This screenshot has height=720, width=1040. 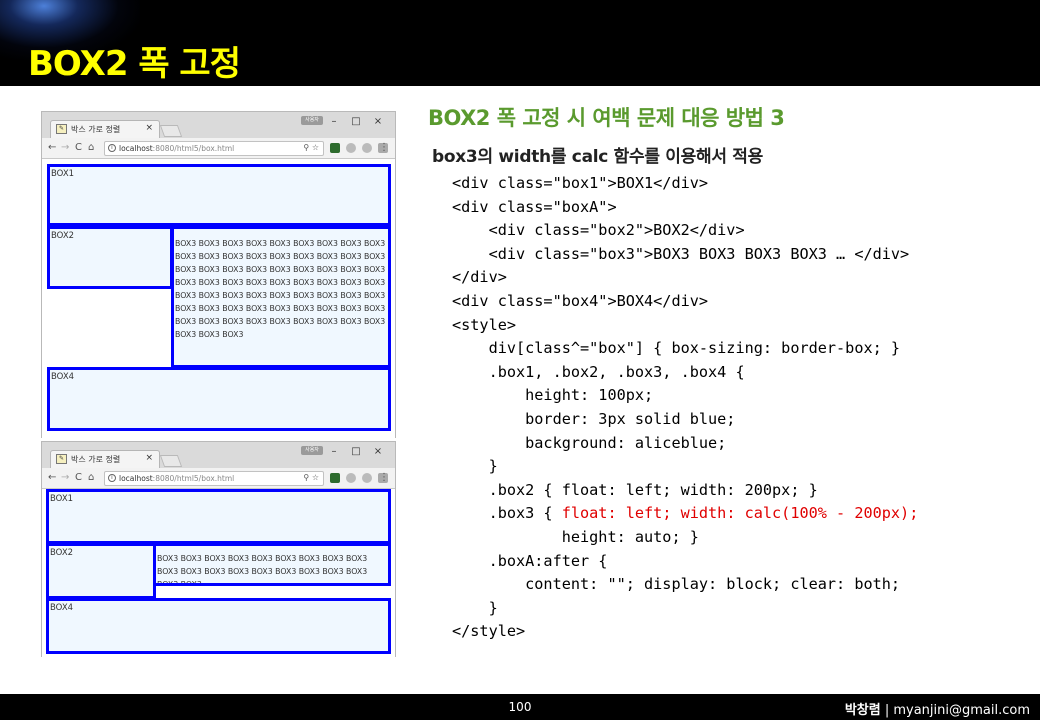 What do you see at coordinates (597, 157) in the screenshot?
I see `sub-heading: box3의 width를 calc 함수를 이용해서 적용` at bounding box center [597, 157].